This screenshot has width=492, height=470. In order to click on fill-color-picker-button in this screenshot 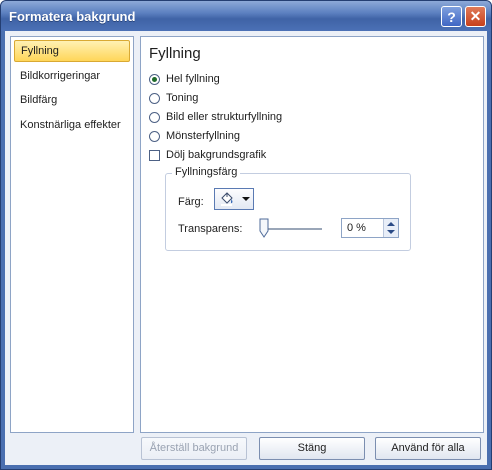, I will do `click(234, 199)`.